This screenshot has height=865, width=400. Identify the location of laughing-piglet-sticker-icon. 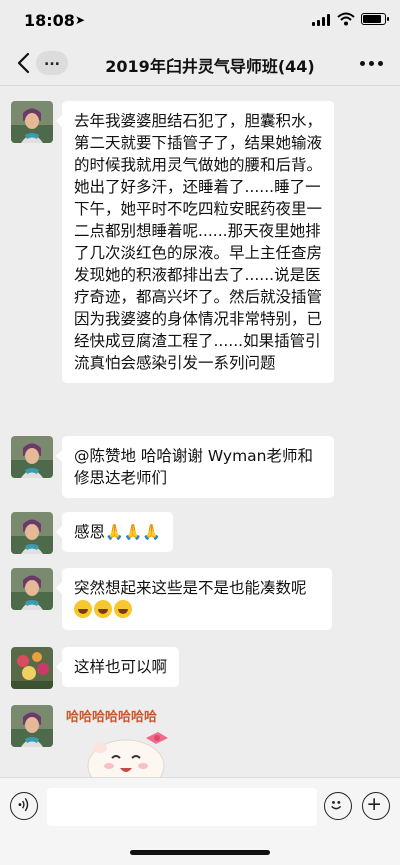
(127, 756).